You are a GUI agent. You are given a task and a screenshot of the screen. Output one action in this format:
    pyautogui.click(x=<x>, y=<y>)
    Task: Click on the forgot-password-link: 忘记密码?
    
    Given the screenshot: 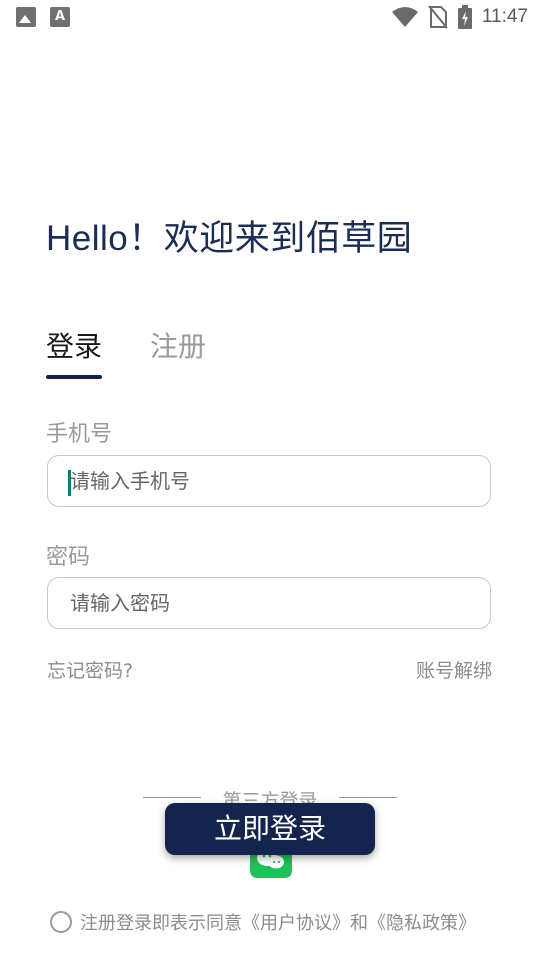 What is the action you would take?
    pyautogui.click(x=90, y=669)
    